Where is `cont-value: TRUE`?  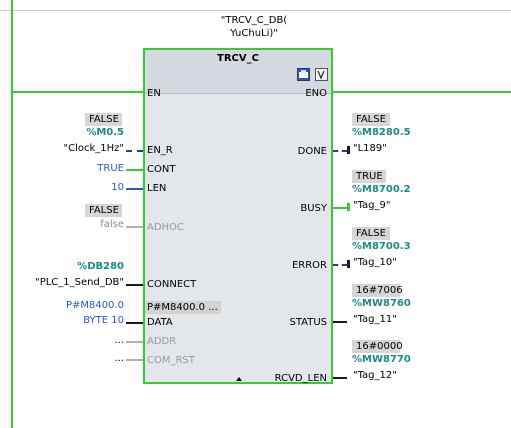 cont-value: TRUE is located at coordinates (92, 168).